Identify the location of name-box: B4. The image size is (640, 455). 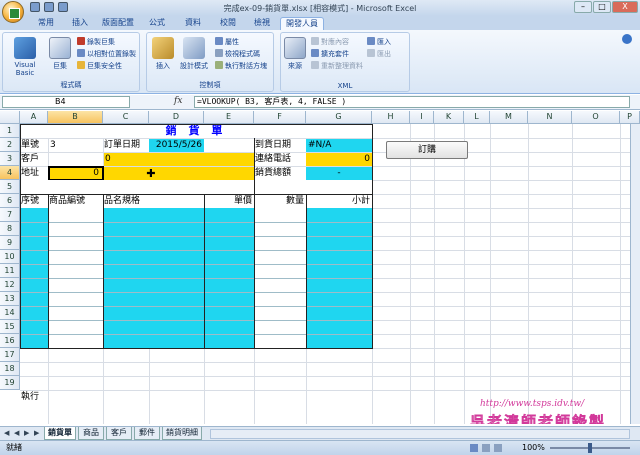
(66, 102).